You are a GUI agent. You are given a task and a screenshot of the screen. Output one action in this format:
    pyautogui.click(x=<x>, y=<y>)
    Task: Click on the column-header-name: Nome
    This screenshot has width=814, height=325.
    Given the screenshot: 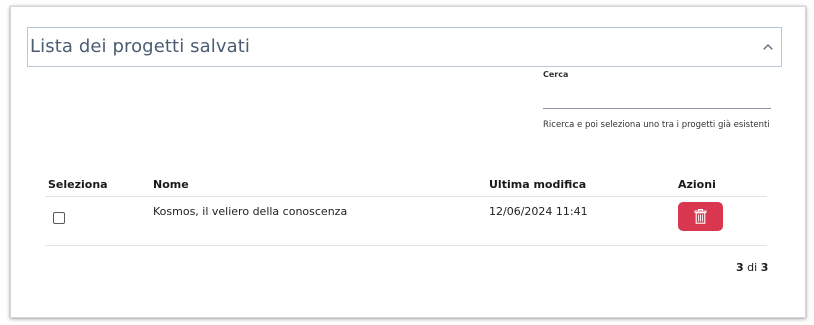 What is the action you would take?
    pyautogui.click(x=171, y=184)
    